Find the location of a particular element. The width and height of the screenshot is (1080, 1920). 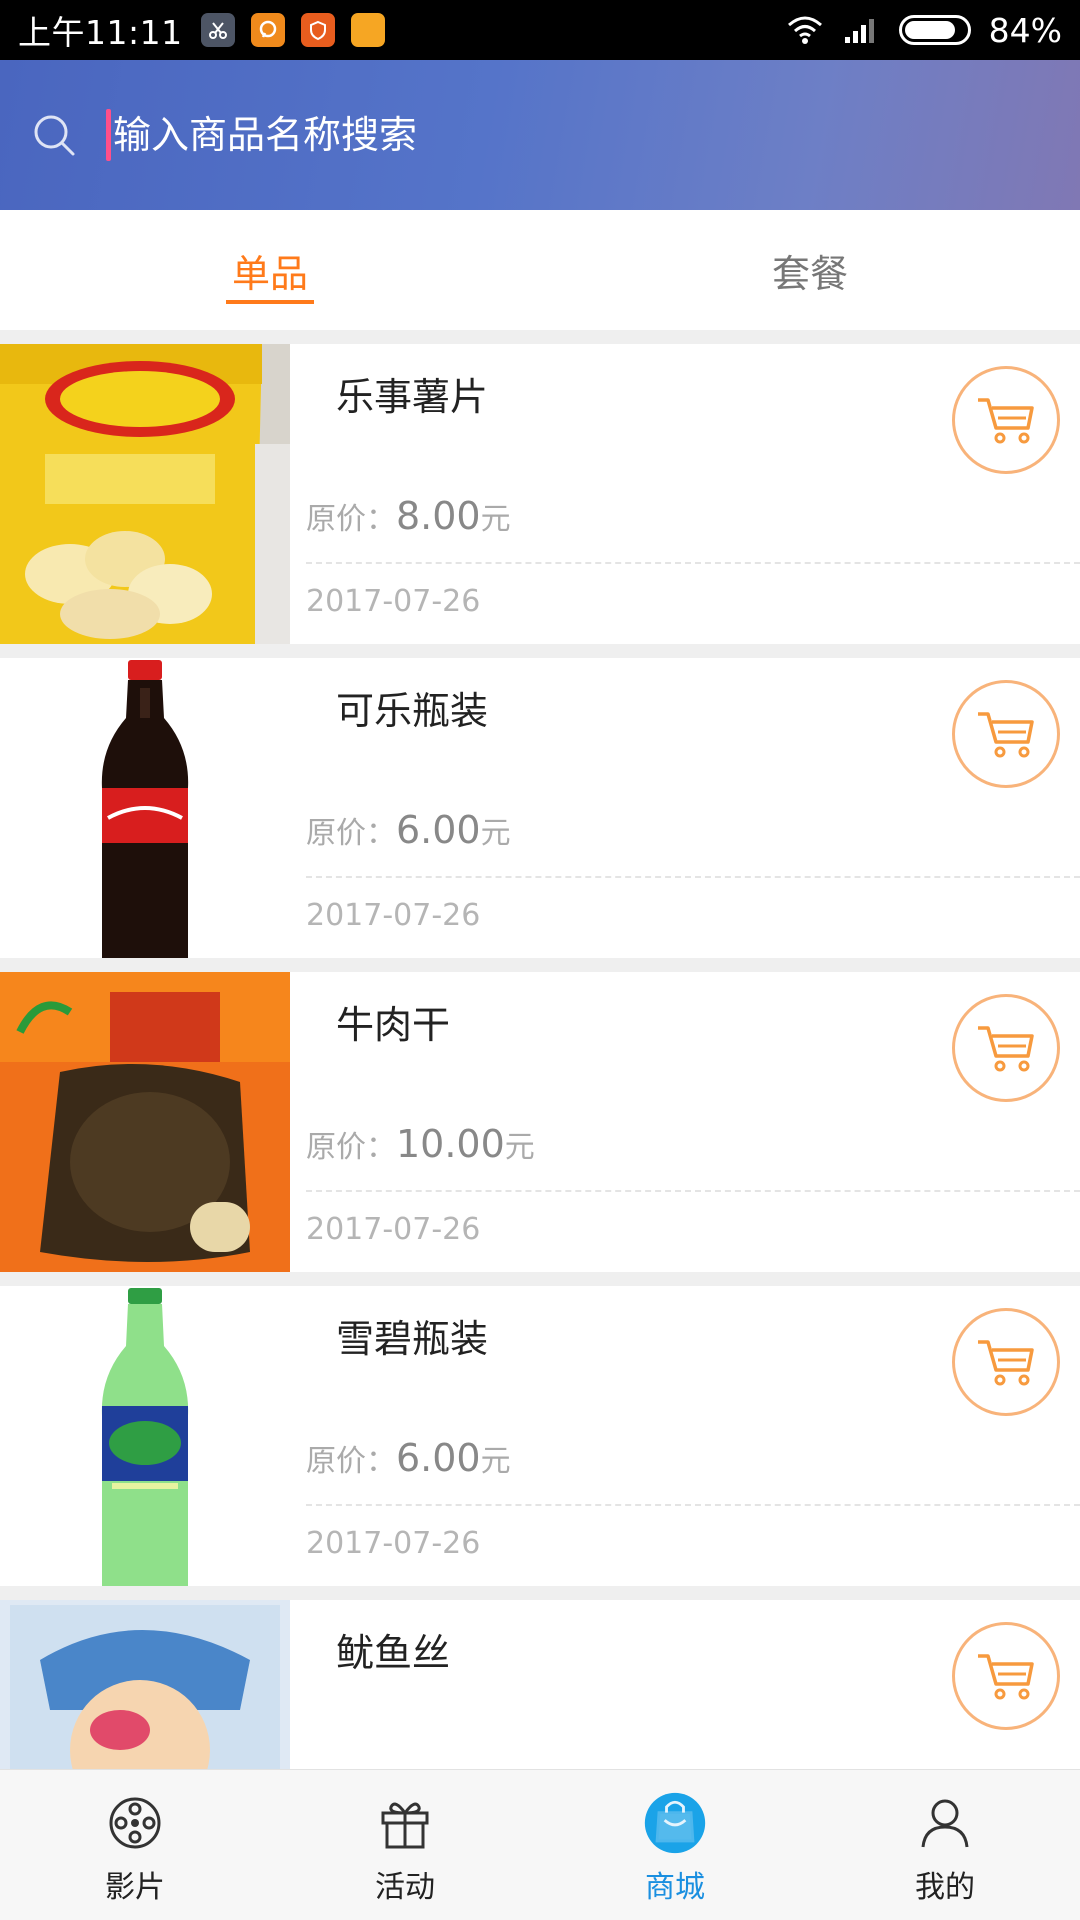

product-name: 牛肉干 is located at coordinates (393, 1025).